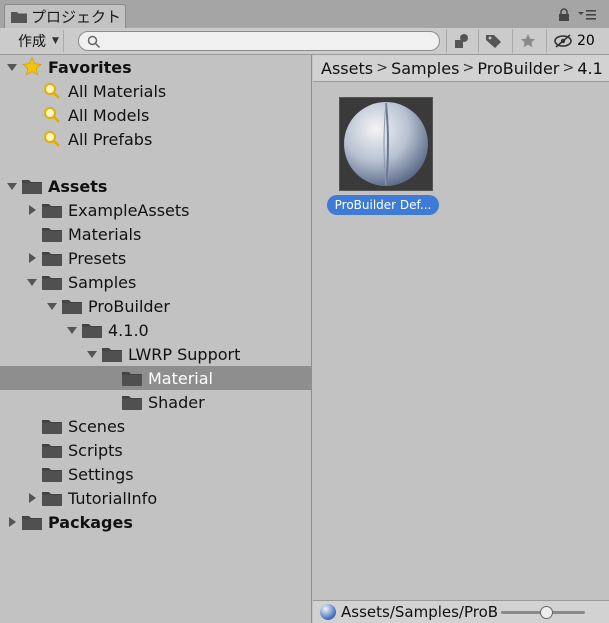 The width and height of the screenshot is (609, 623). What do you see at coordinates (105, 234) in the screenshot?
I see `tree-item-label: Materials` at bounding box center [105, 234].